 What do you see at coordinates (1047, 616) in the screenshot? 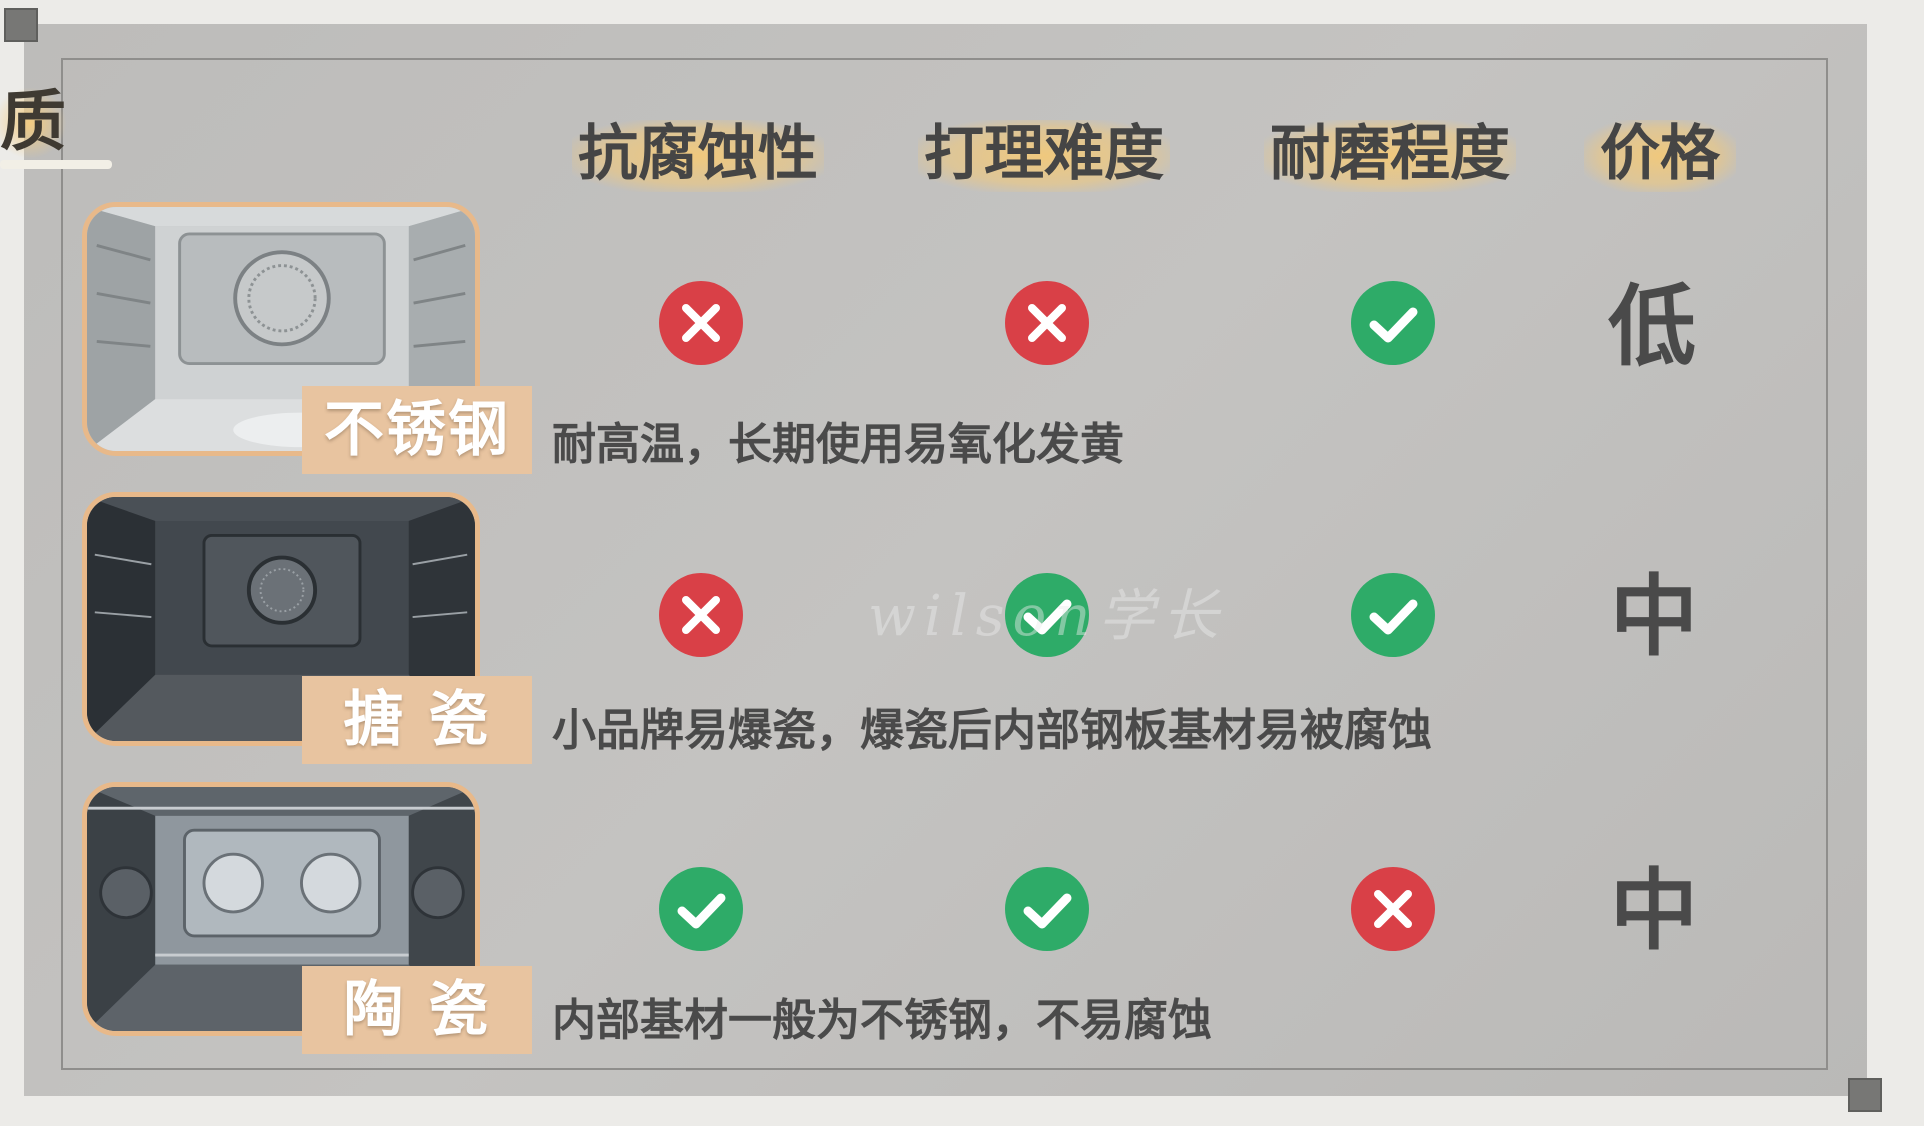
I see `watermark: wilson学长` at bounding box center [1047, 616].